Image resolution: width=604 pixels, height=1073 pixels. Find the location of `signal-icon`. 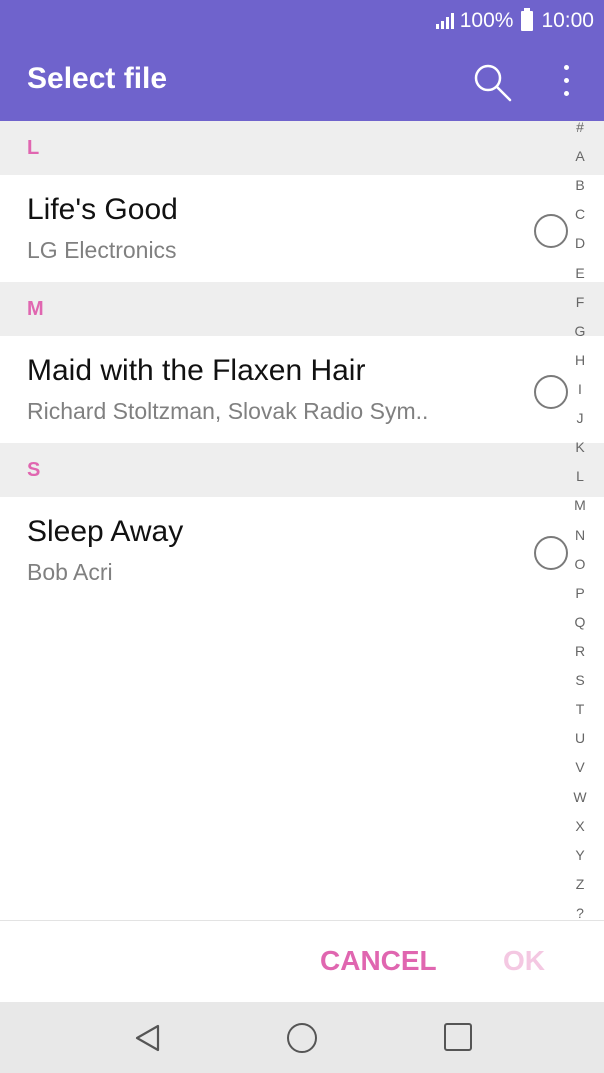

signal-icon is located at coordinates (444, 21).